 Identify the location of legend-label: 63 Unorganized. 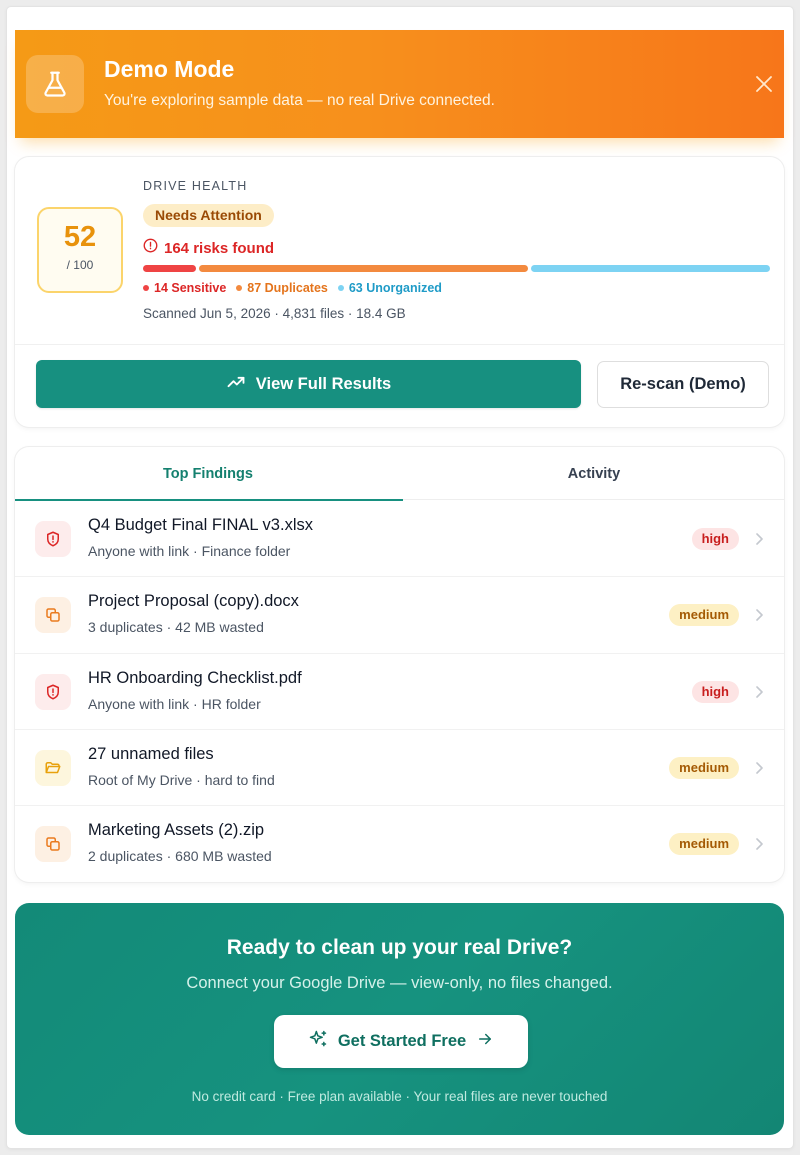
(395, 288).